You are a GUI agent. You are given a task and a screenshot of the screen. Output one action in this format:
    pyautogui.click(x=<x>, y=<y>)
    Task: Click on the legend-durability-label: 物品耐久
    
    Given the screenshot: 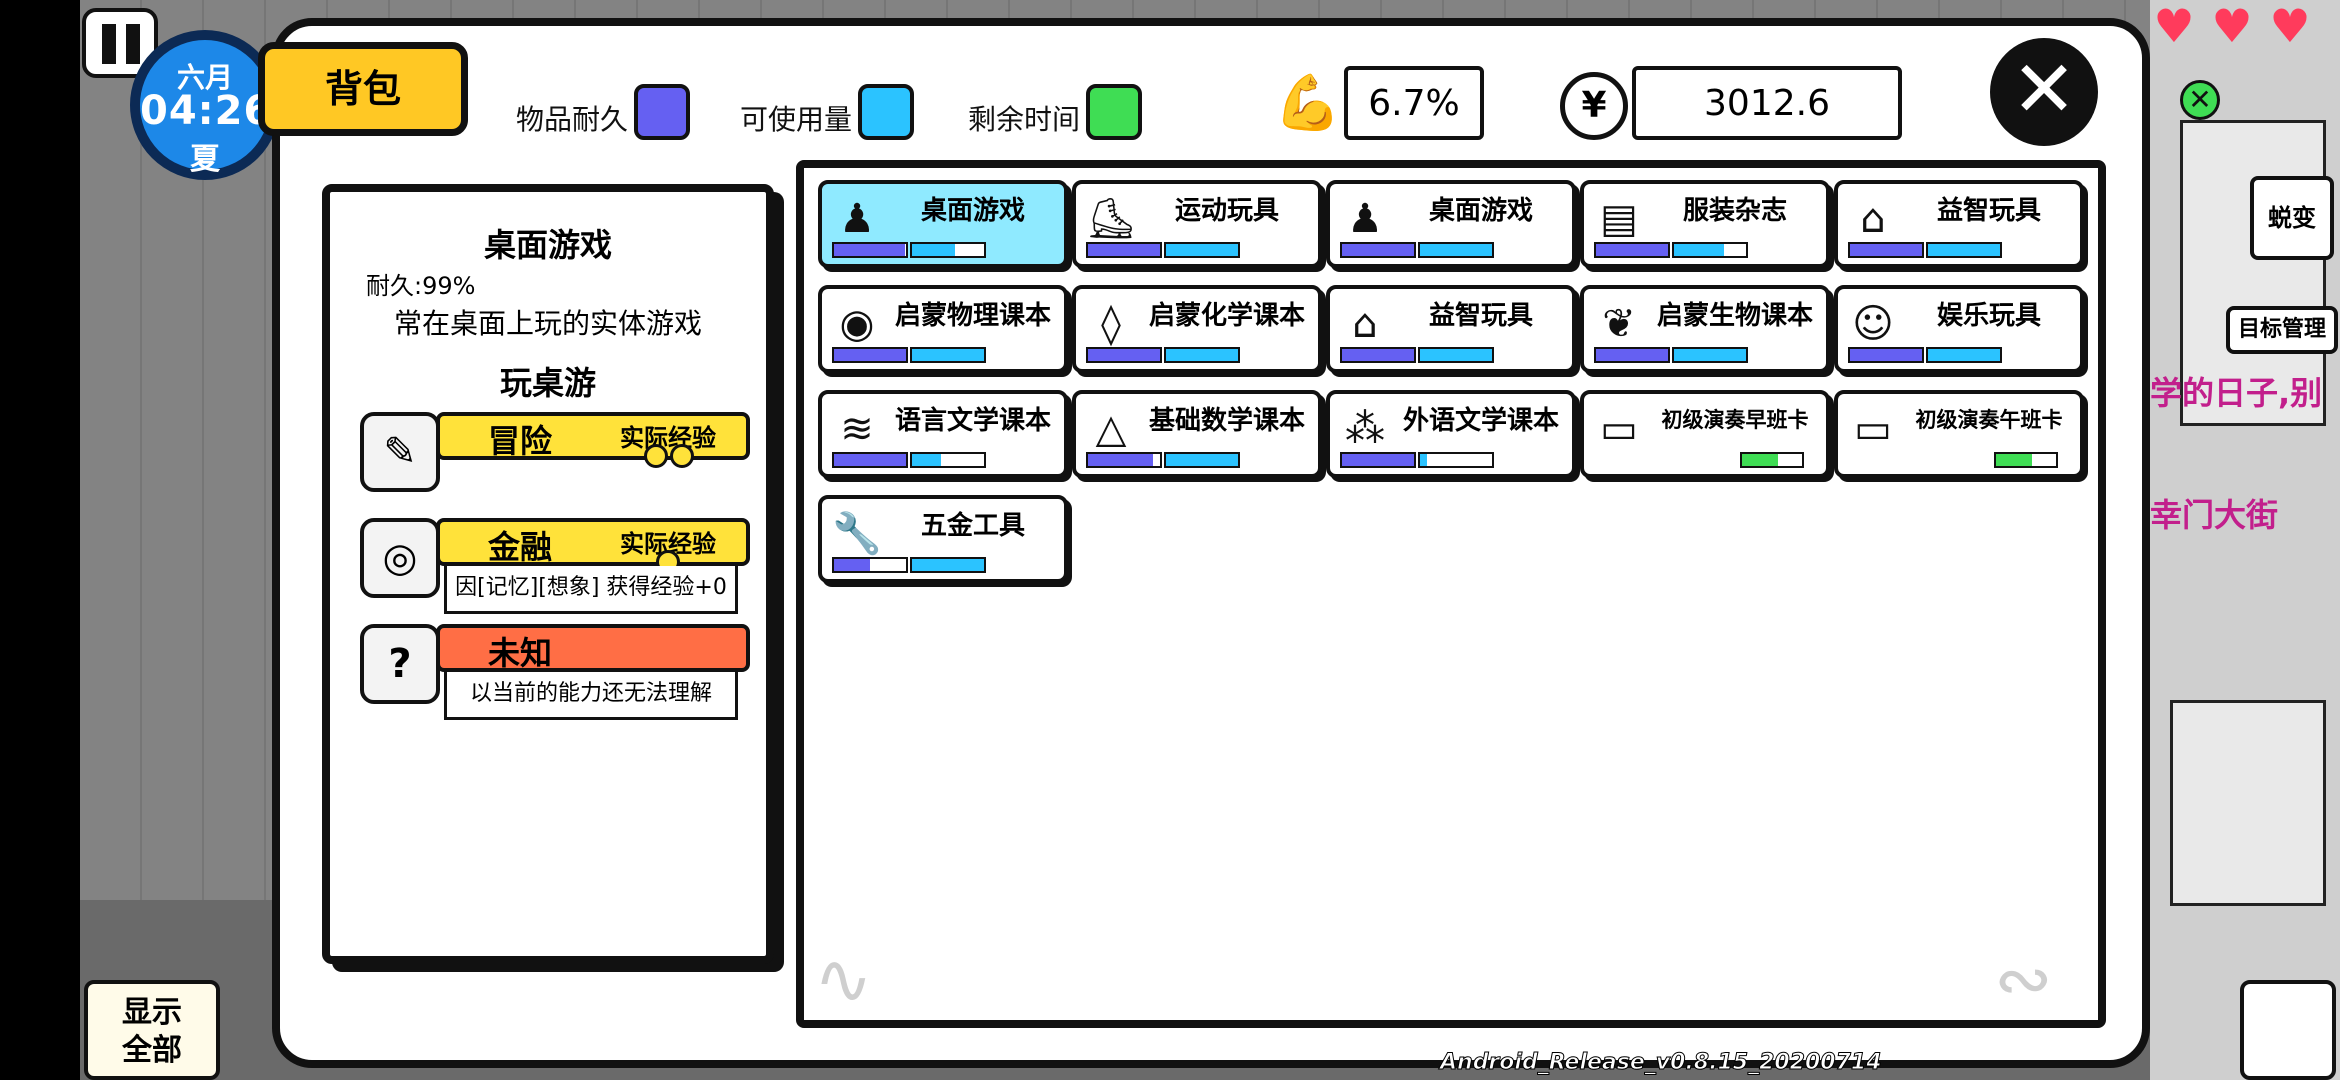 What is the action you would take?
    pyautogui.click(x=572, y=119)
    